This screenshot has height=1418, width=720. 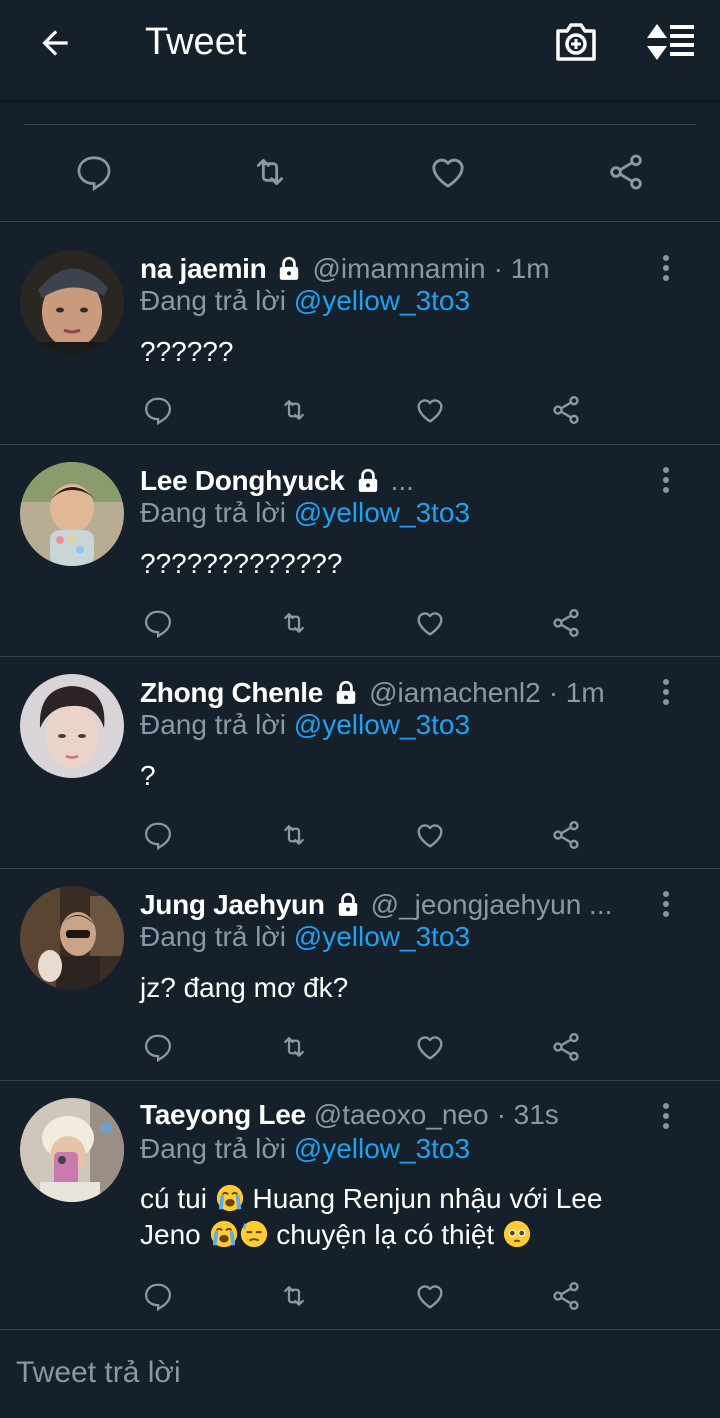 I want to click on tweet-text: ?, so click(x=148, y=775).